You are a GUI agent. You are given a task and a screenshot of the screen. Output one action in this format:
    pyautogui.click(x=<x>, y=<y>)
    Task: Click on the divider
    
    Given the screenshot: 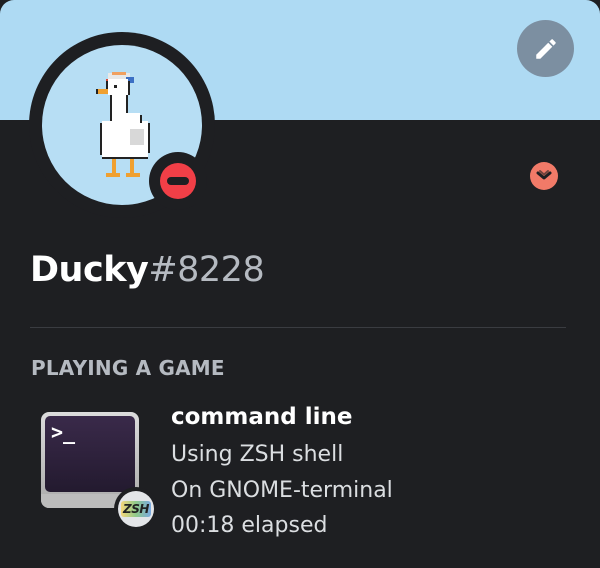 What is the action you would take?
    pyautogui.click(x=298, y=327)
    